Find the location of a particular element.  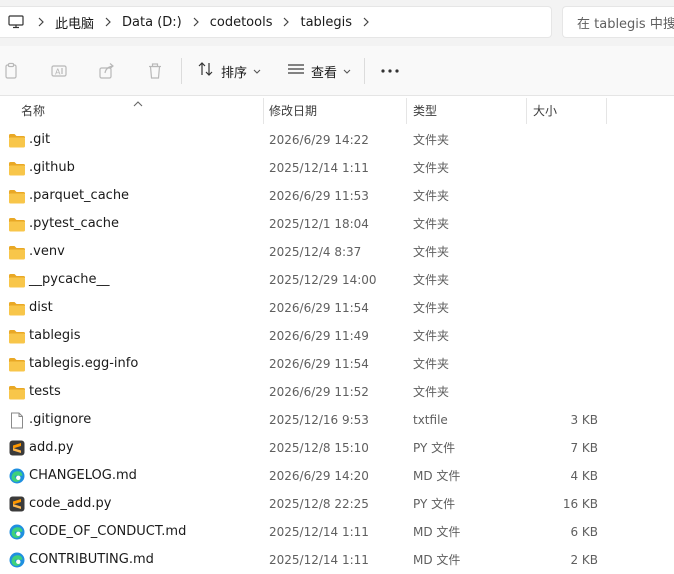

file-row: code_add.py 2025/12/8 22:25 PY 文件 16 KB is located at coordinates (337, 504).